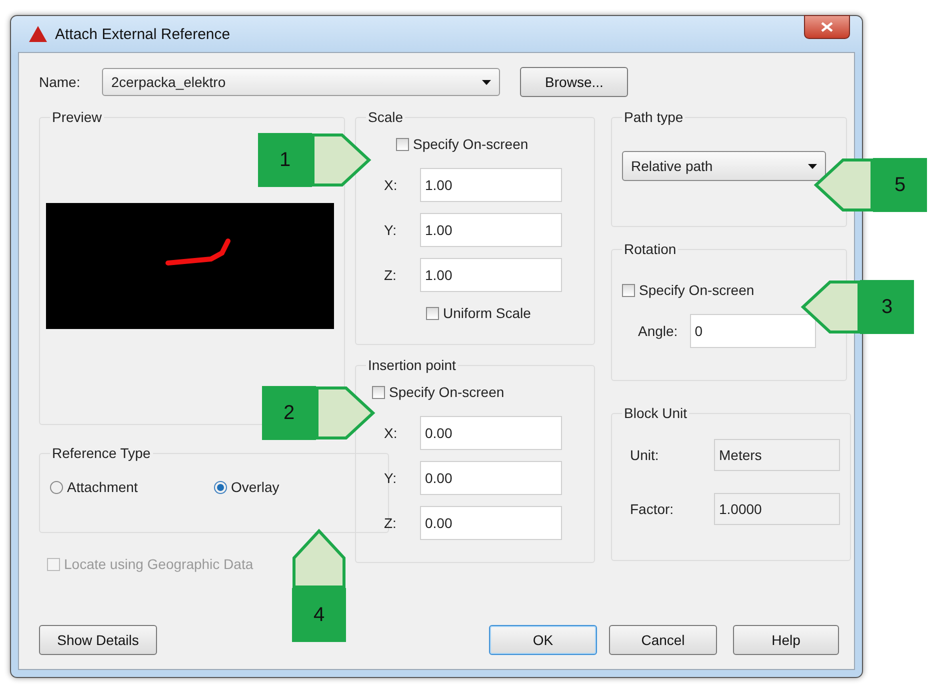 The image size is (944, 688). Describe the element at coordinates (285, 160) in the screenshot. I see `callout-number: 1` at that location.